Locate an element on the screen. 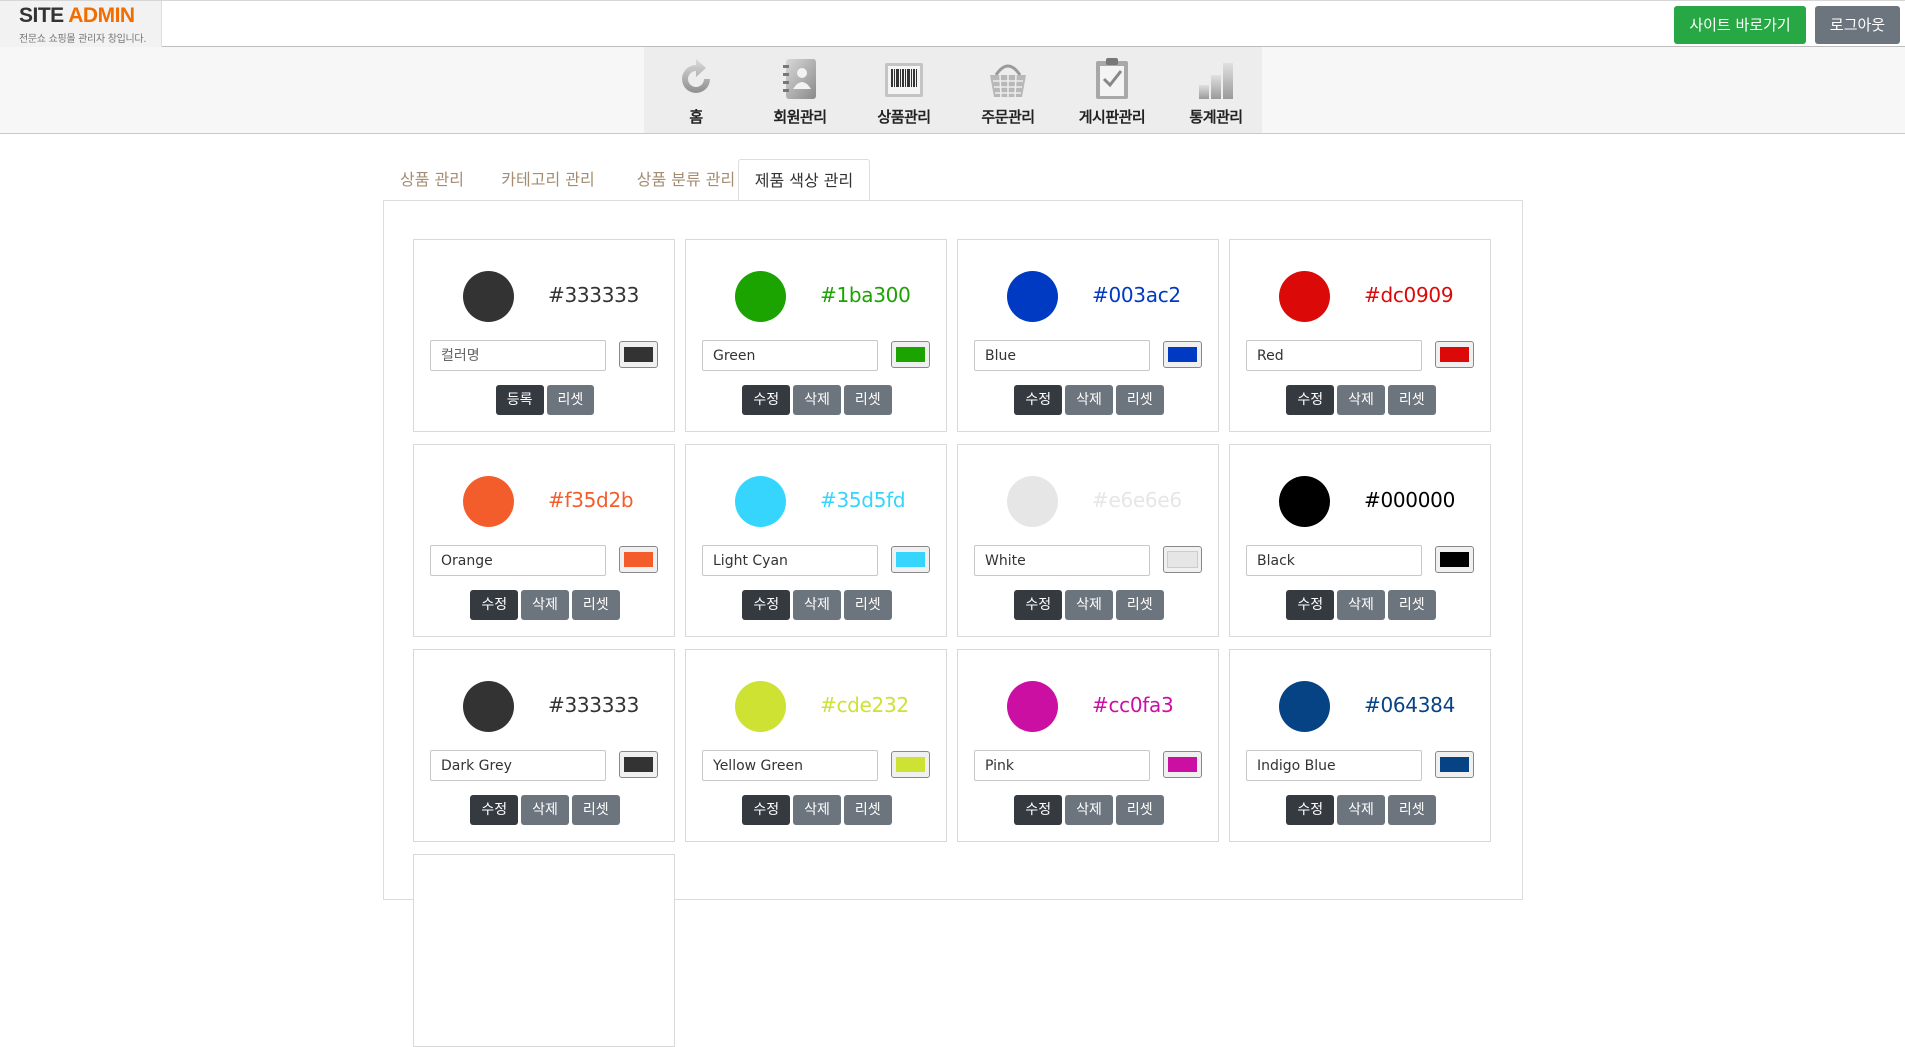 This screenshot has height=1047, width=1905. color-hex-label: #e6e6e6 is located at coordinates (1137, 500).